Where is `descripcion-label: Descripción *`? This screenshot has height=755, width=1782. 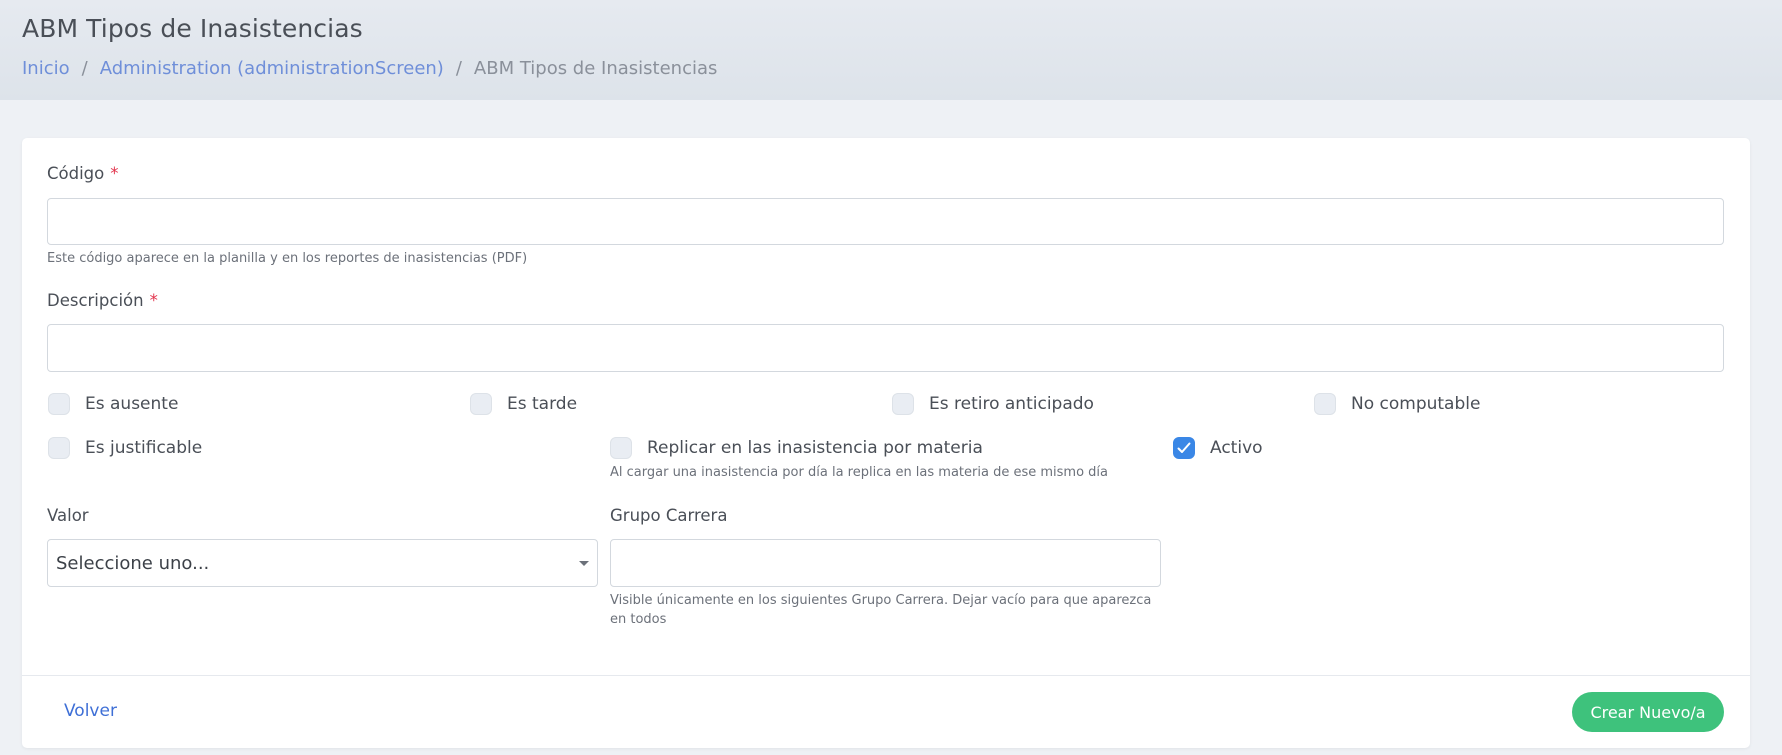
descripcion-label: Descripción * is located at coordinates (102, 300).